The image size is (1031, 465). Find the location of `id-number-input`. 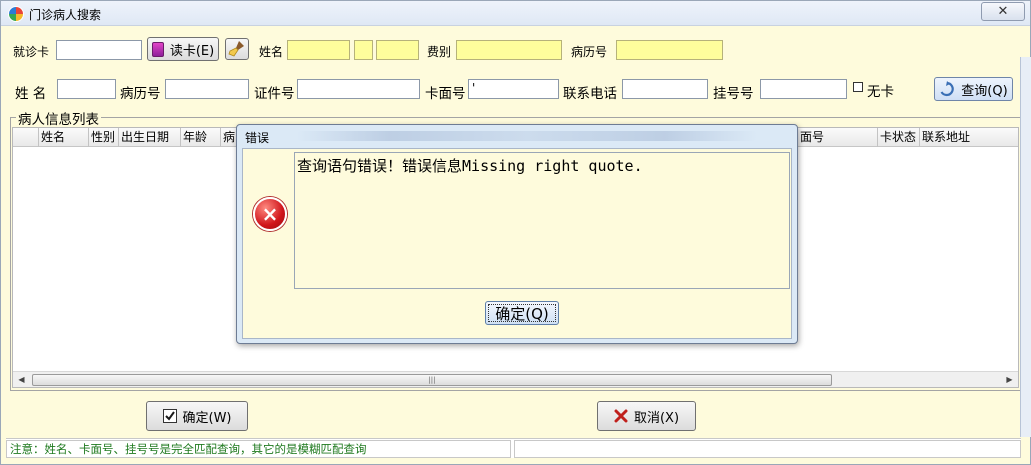

id-number-input is located at coordinates (358, 89).